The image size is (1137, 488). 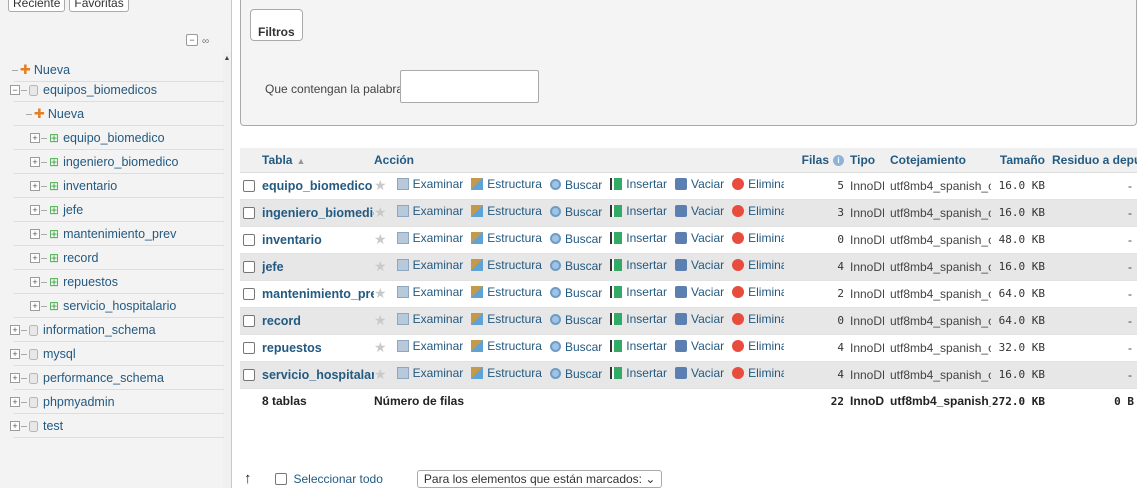 I want to click on table-name-link: mantenimiento_prev, so click(x=318, y=294).